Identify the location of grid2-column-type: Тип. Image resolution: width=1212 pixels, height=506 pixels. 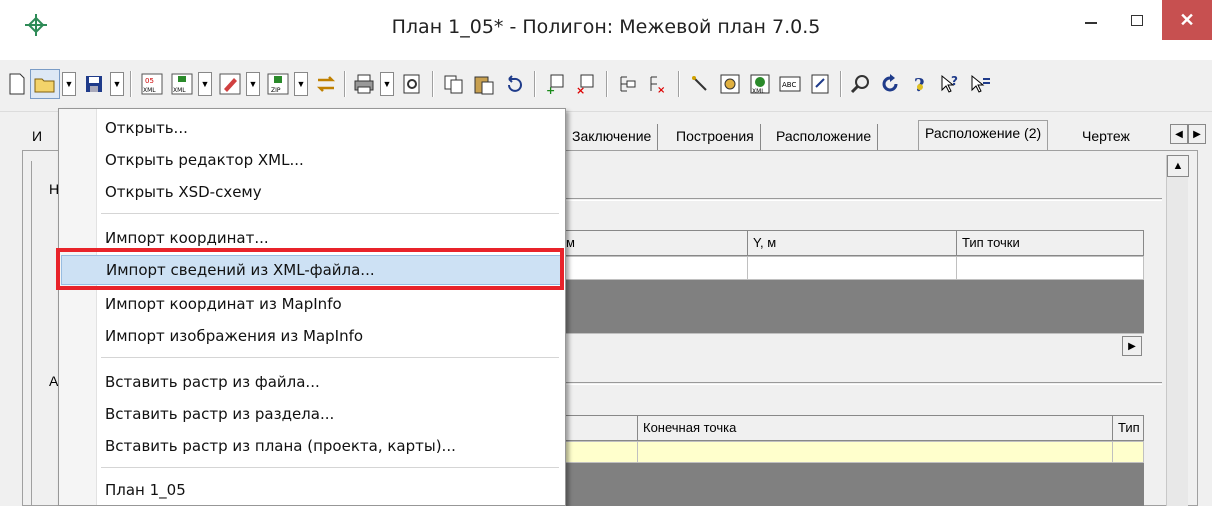
(1128, 428).